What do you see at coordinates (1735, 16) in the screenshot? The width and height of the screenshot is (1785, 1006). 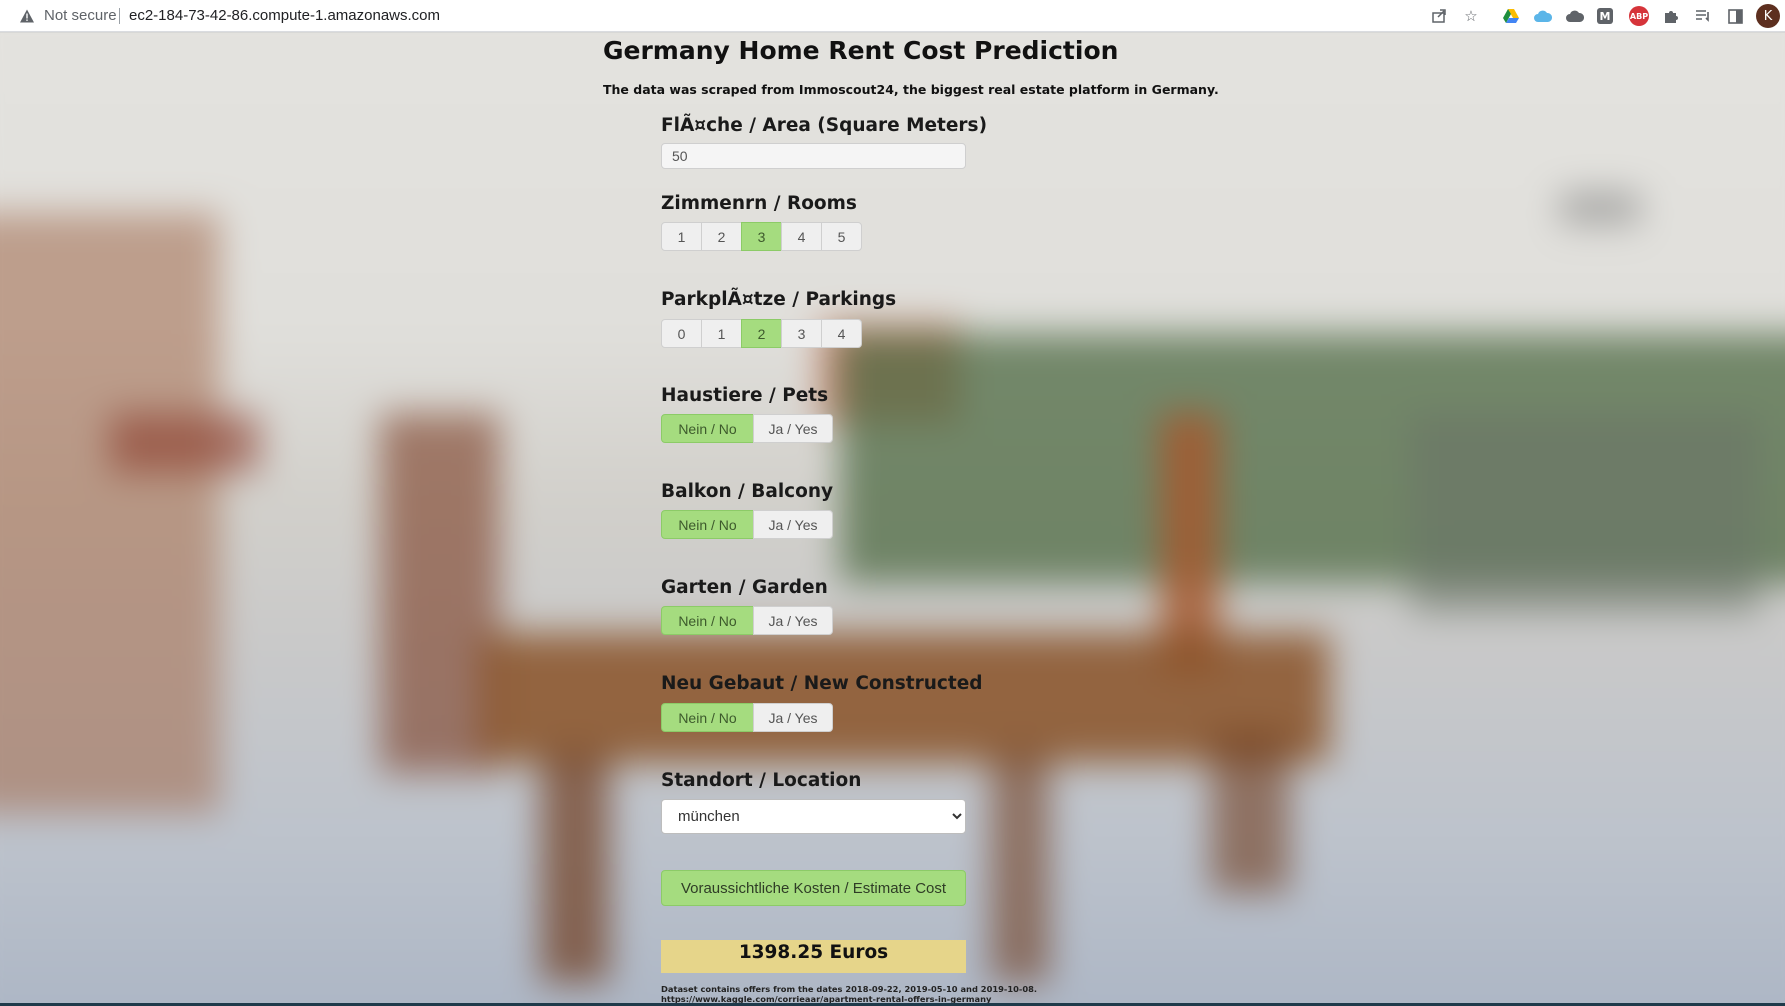 I see `side-panel-icon` at bounding box center [1735, 16].